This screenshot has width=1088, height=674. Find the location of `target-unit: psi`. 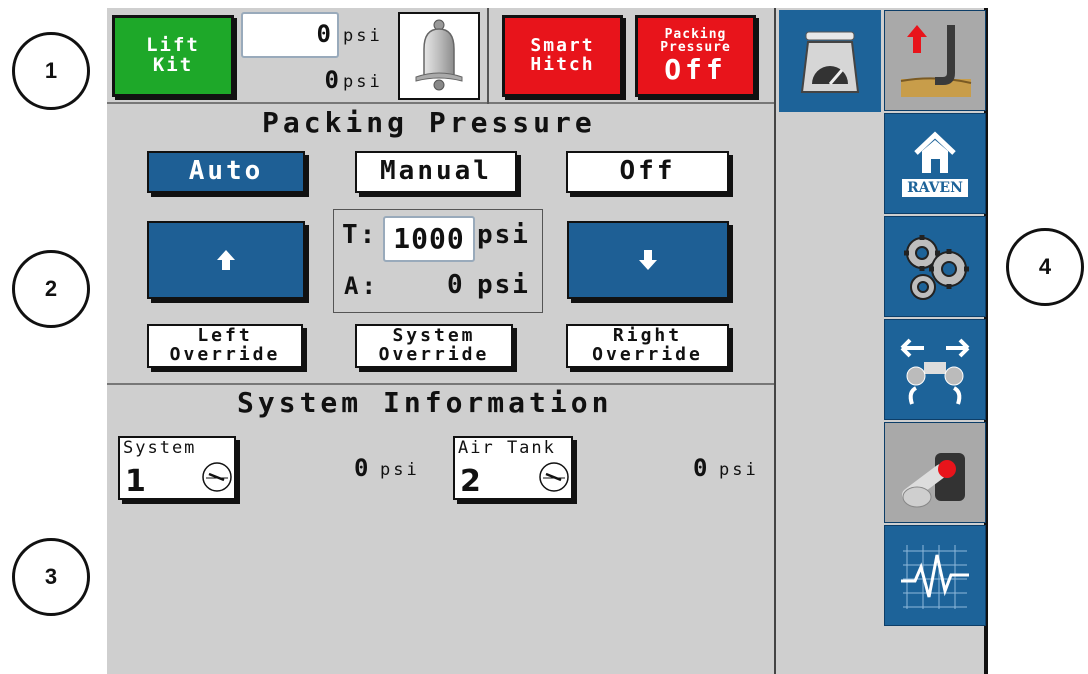

target-unit: psi is located at coordinates (503, 235).